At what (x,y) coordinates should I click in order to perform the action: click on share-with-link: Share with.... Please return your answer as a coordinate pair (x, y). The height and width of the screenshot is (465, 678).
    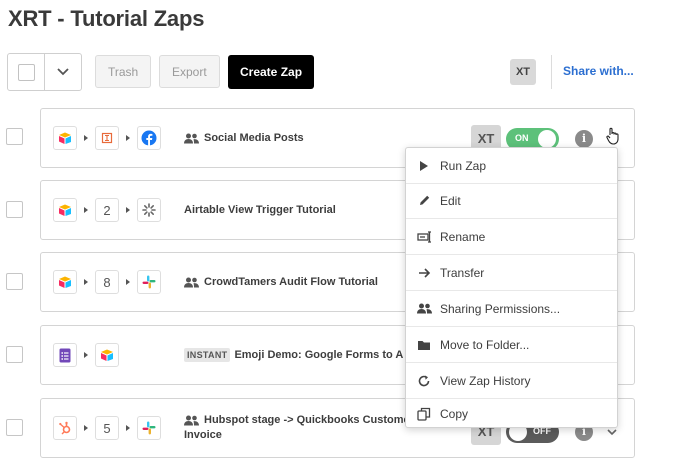
    Looking at the image, I should click on (598, 71).